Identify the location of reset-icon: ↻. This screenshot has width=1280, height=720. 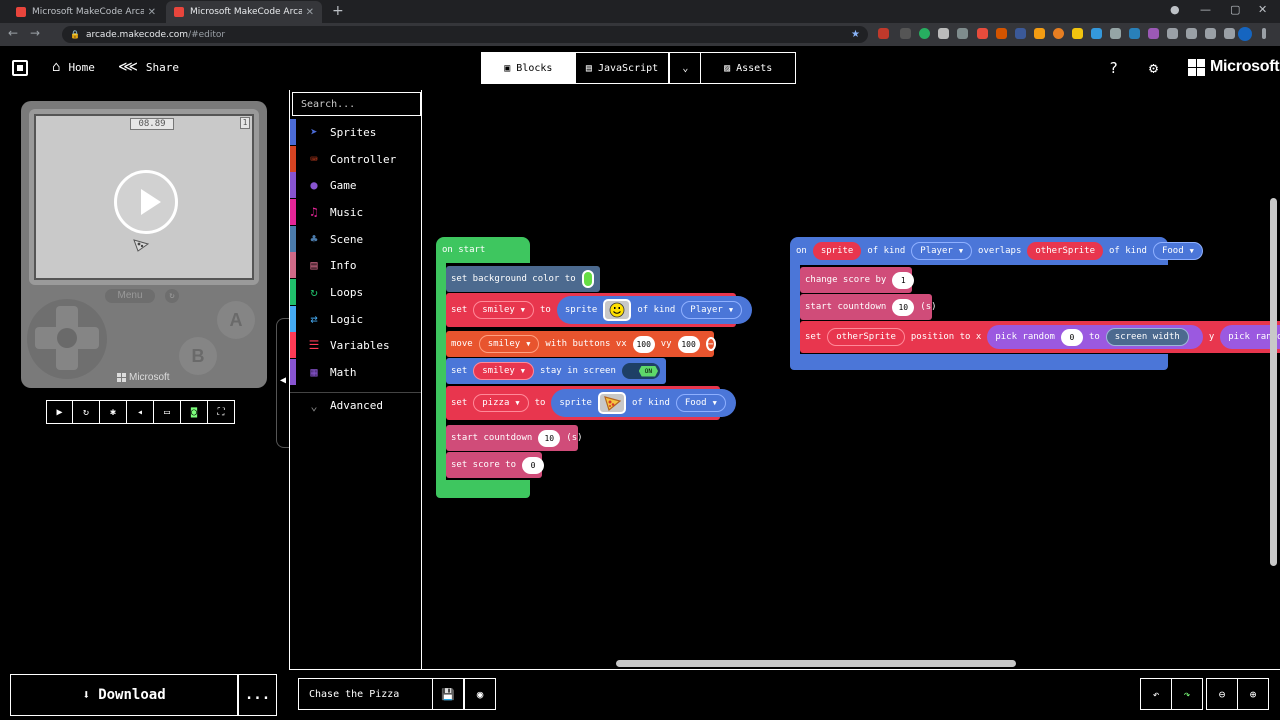
(172, 296).